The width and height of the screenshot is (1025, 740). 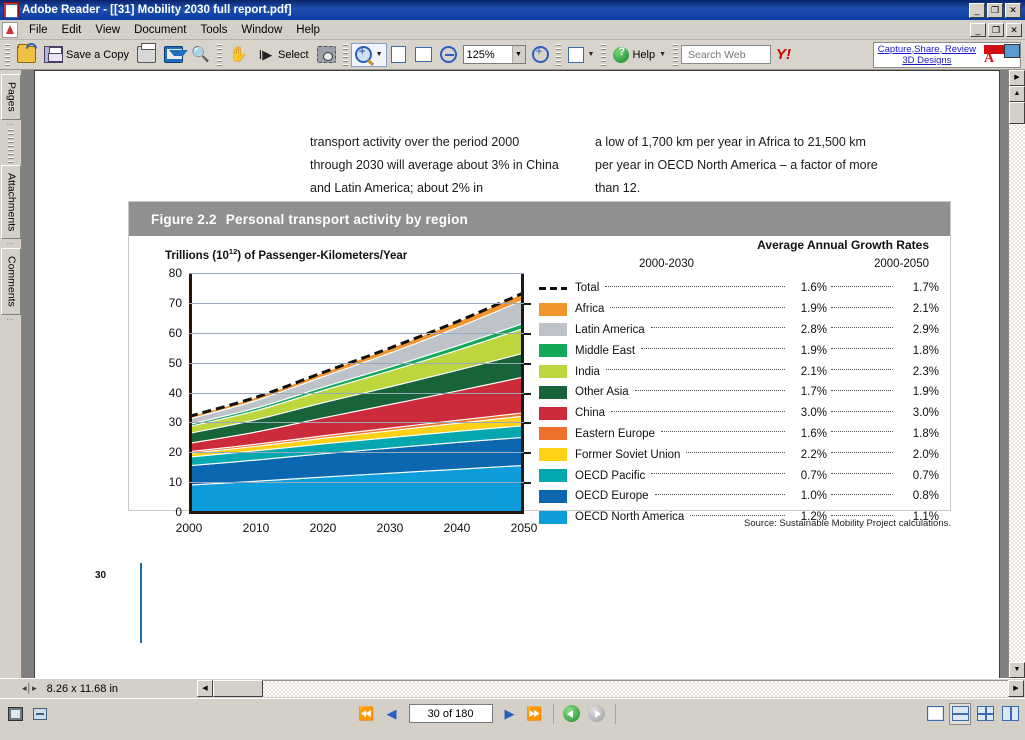 I want to click on search-button: 🔍, so click(x=200, y=55).